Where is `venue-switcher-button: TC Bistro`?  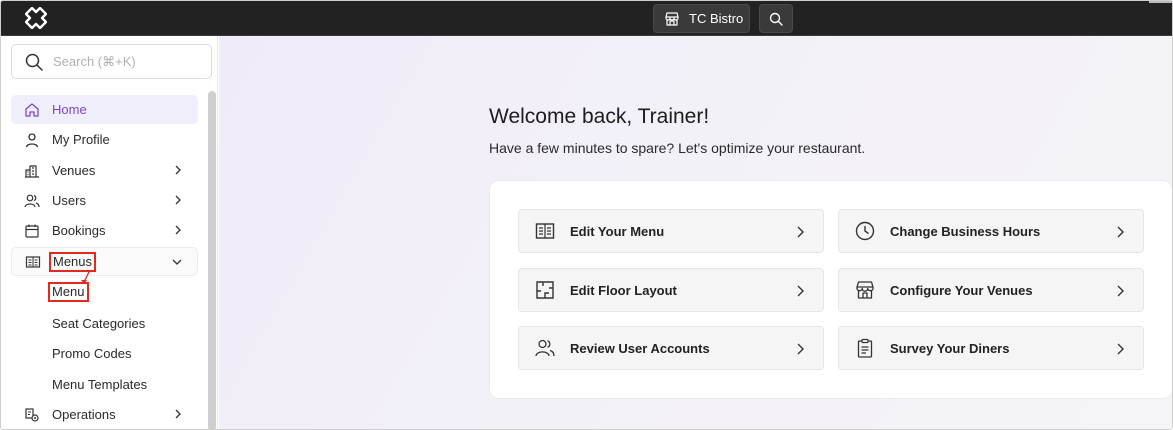
venue-switcher-button: TC Bistro is located at coordinates (701, 18).